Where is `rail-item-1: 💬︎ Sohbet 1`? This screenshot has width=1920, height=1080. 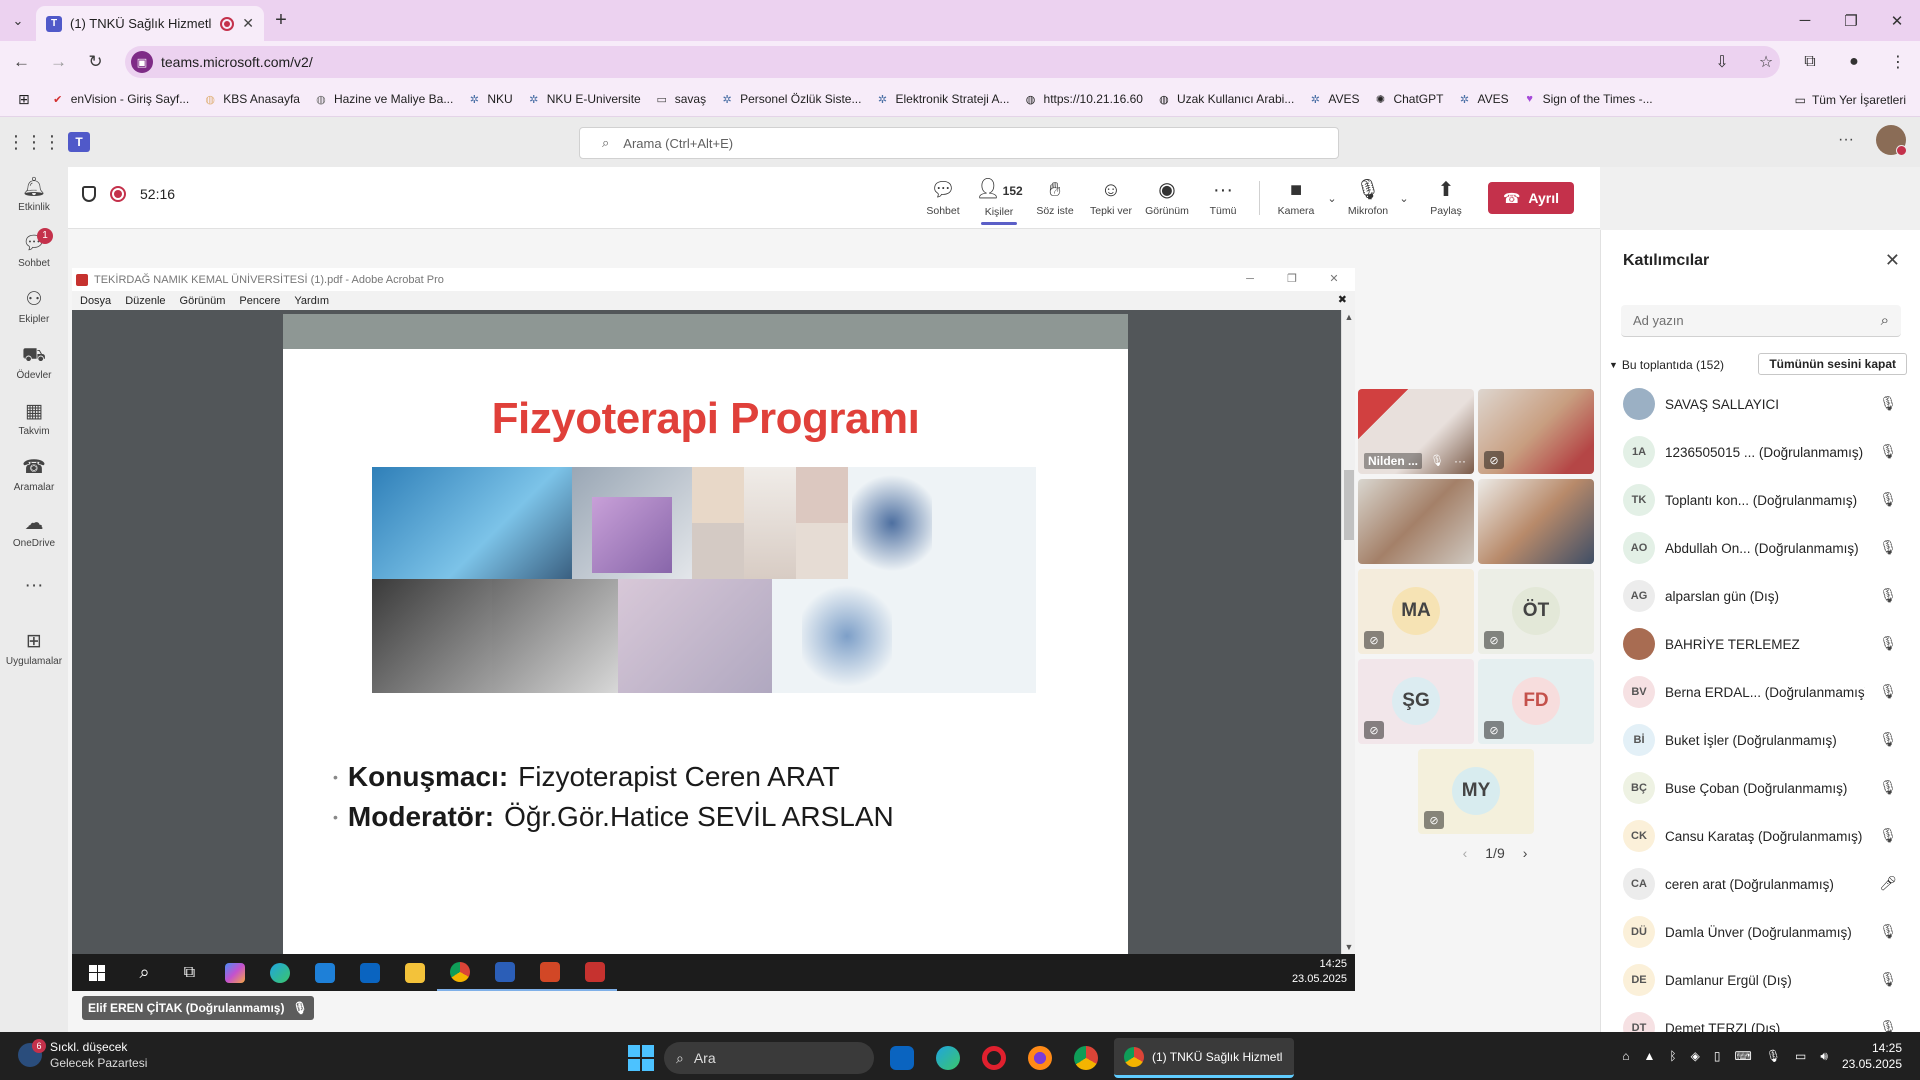 rail-item-1: 💬︎ Sohbet 1 is located at coordinates (34, 251).